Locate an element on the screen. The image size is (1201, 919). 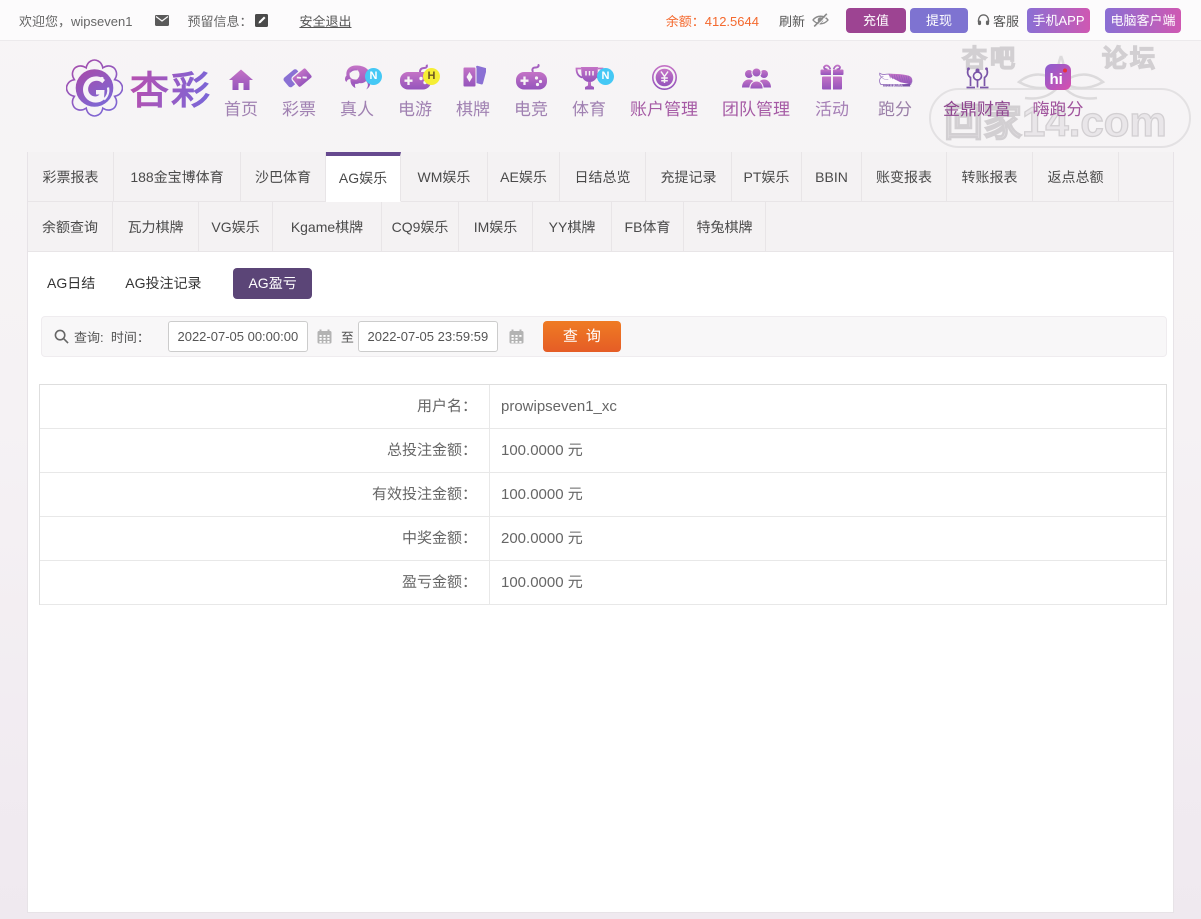
svg-text: 公认.份 跑分平台 is located at coordinates (893, 85).